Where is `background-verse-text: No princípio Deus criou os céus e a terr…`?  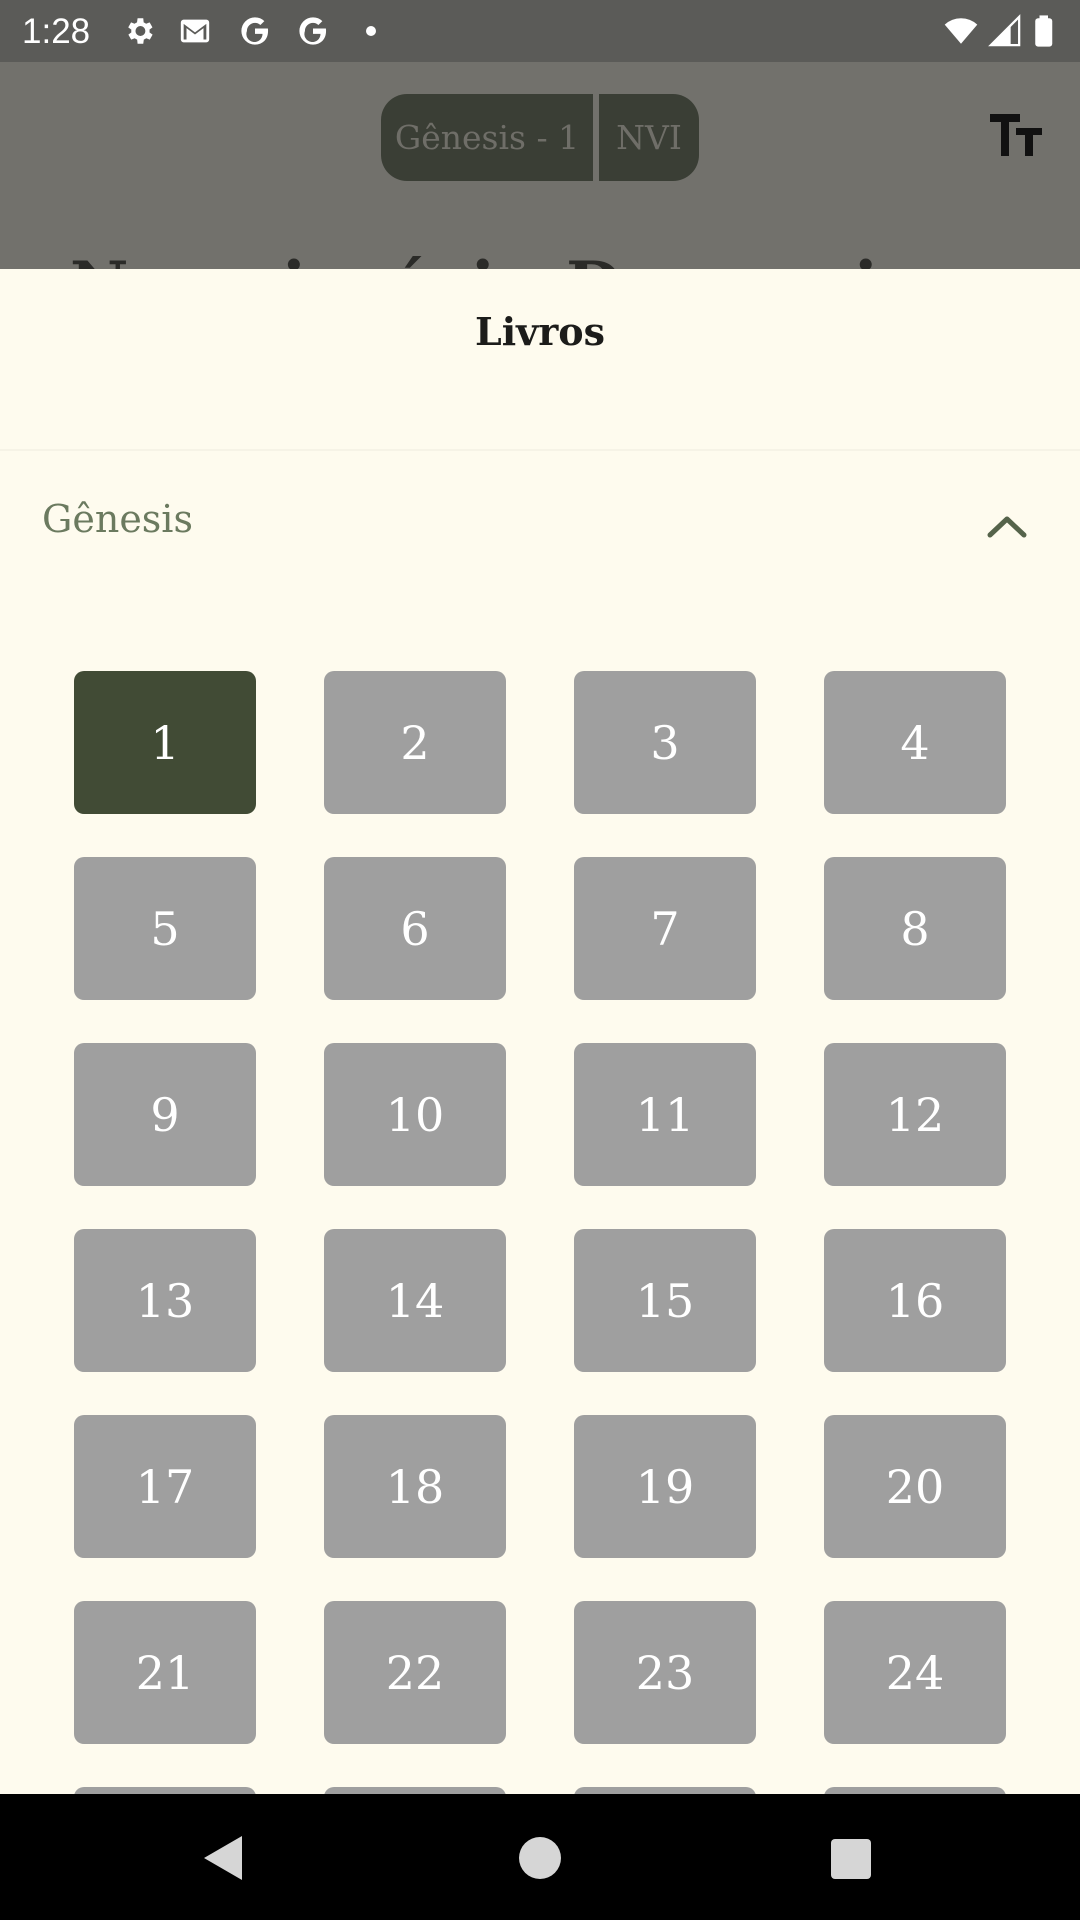 background-verse-text: No princípio Deus criou os céus e a terr… is located at coordinates (575, 258).